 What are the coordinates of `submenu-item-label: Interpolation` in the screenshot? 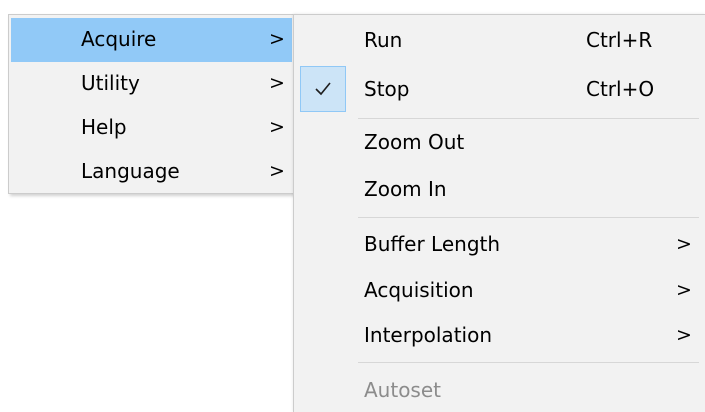 It's located at (428, 335).